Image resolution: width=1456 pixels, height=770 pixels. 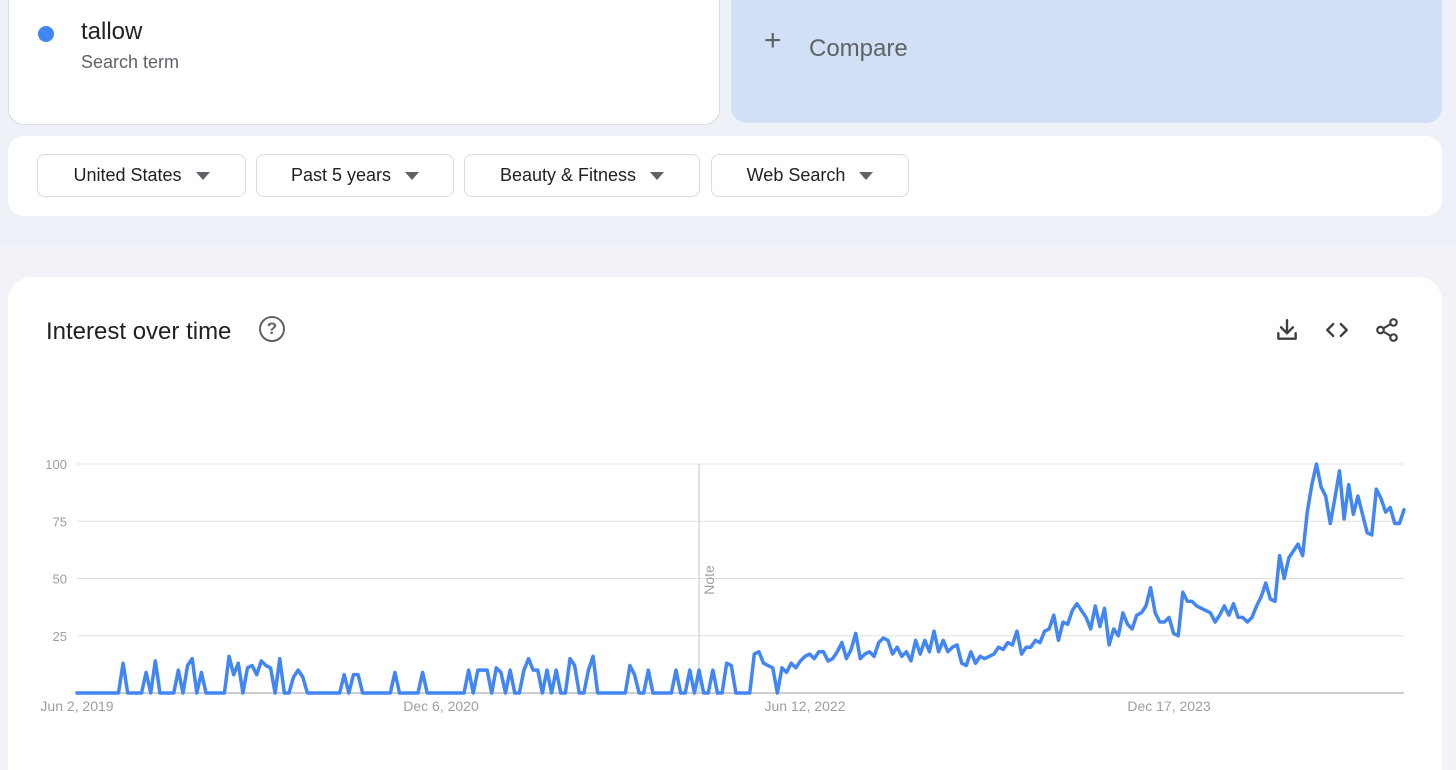 What do you see at coordinates (1086, 61) in the screenshot?
I see `compare-button: + Compare` at bounding box center [1086, 61].